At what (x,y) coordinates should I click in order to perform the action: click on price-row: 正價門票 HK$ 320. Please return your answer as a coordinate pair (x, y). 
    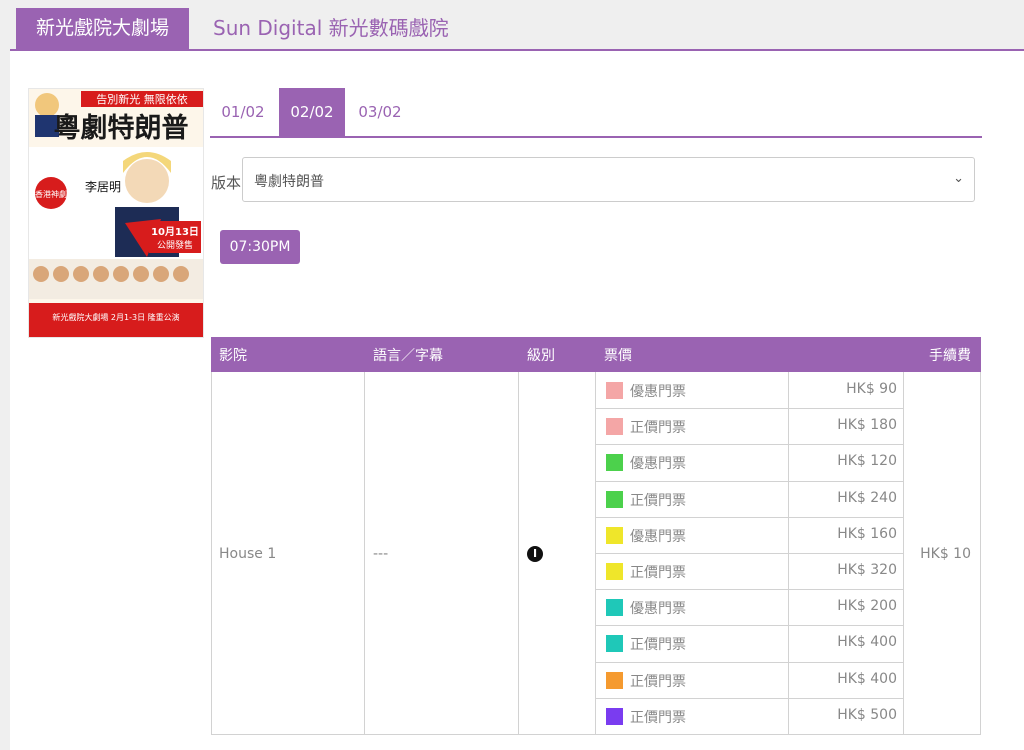
    Looking at the image, I should click on (749, 571).